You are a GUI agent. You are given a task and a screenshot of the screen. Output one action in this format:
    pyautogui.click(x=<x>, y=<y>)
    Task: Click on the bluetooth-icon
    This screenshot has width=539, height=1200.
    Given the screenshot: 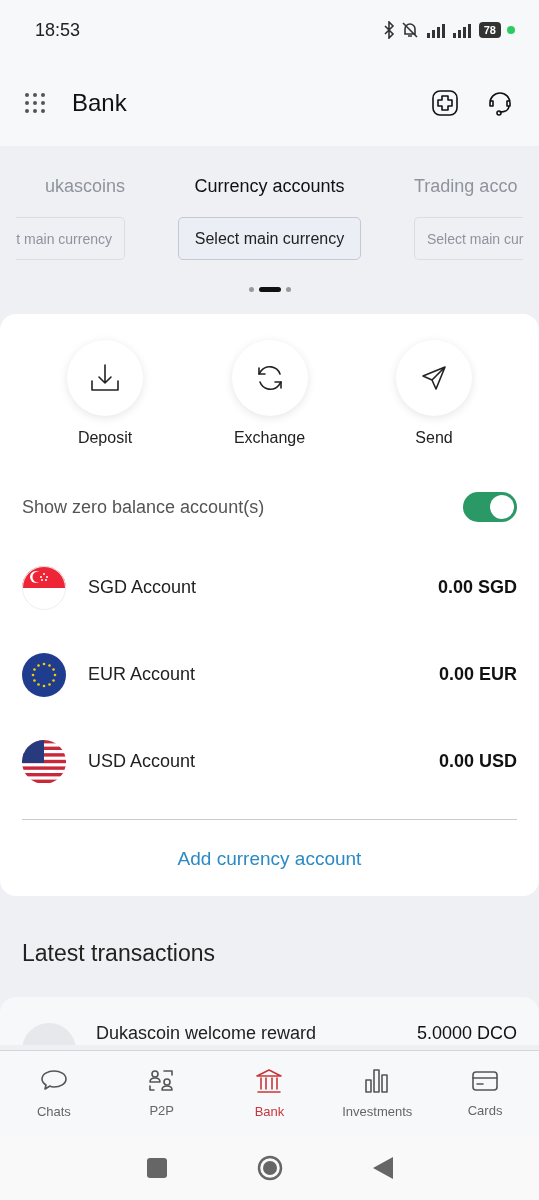 What is the action you would take?
    pyautogui.click(x=388, y=30)
    